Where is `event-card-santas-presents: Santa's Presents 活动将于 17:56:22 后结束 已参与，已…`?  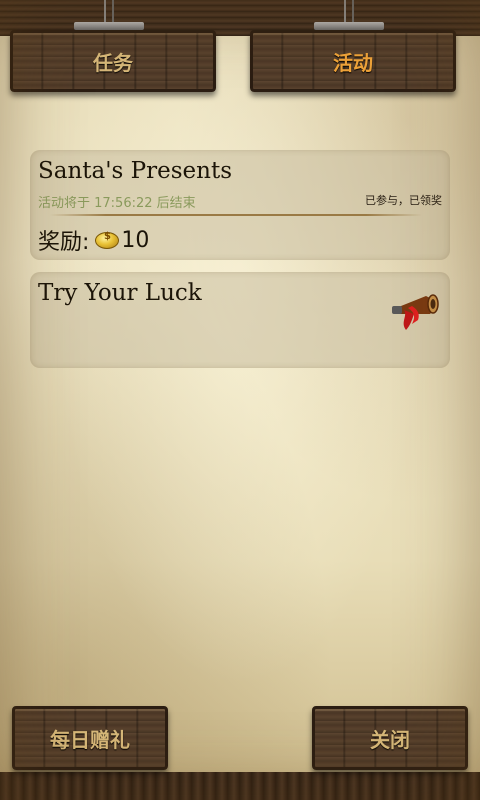
event-card-santas-presents: Santa's Presents 活动将于 17:56:22 后结束 已参与，已… is located at coordinates (240, 205).